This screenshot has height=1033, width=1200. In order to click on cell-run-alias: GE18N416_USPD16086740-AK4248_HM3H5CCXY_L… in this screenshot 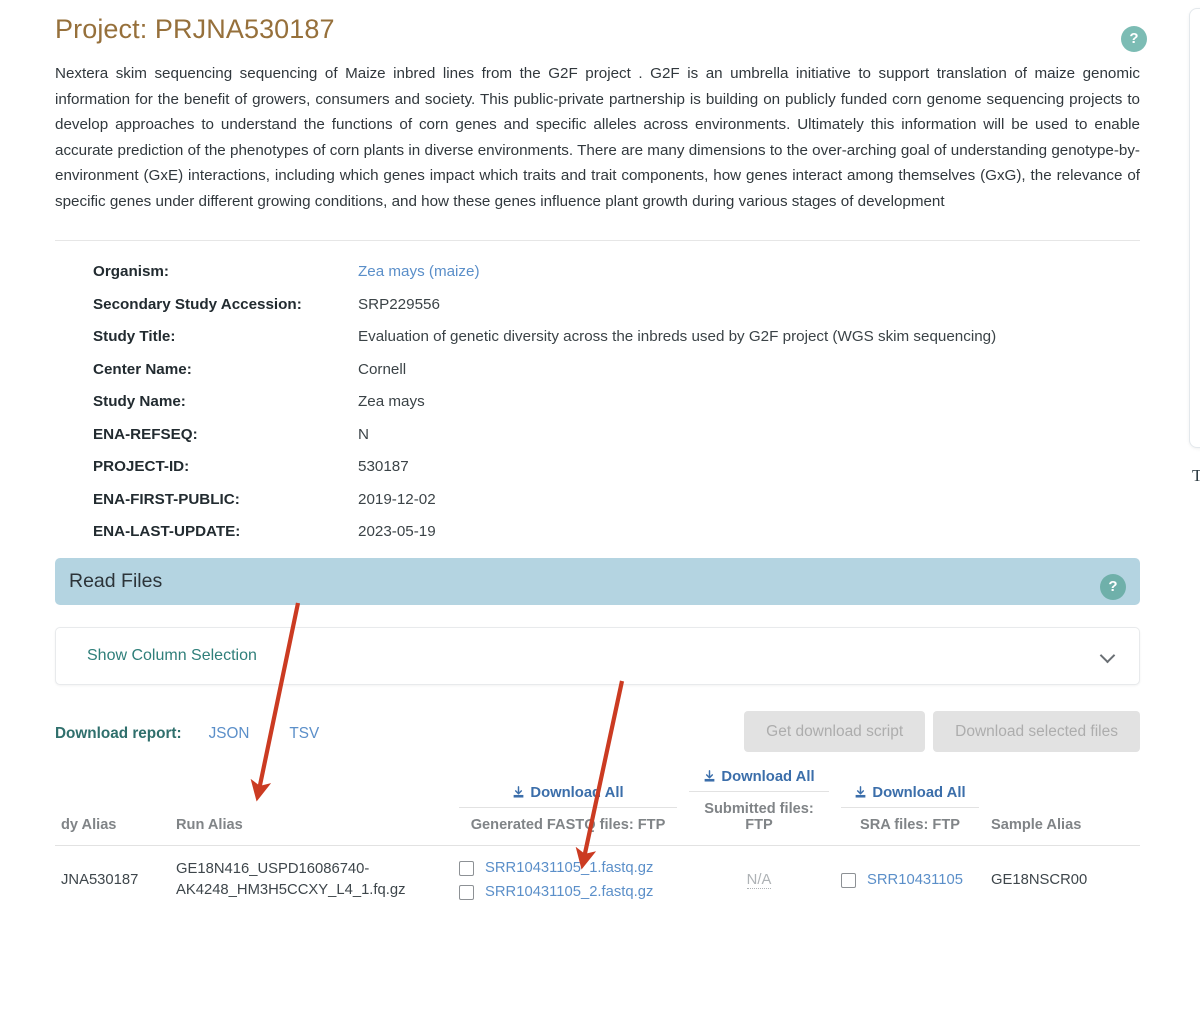, I will do `click(291, 879)`.